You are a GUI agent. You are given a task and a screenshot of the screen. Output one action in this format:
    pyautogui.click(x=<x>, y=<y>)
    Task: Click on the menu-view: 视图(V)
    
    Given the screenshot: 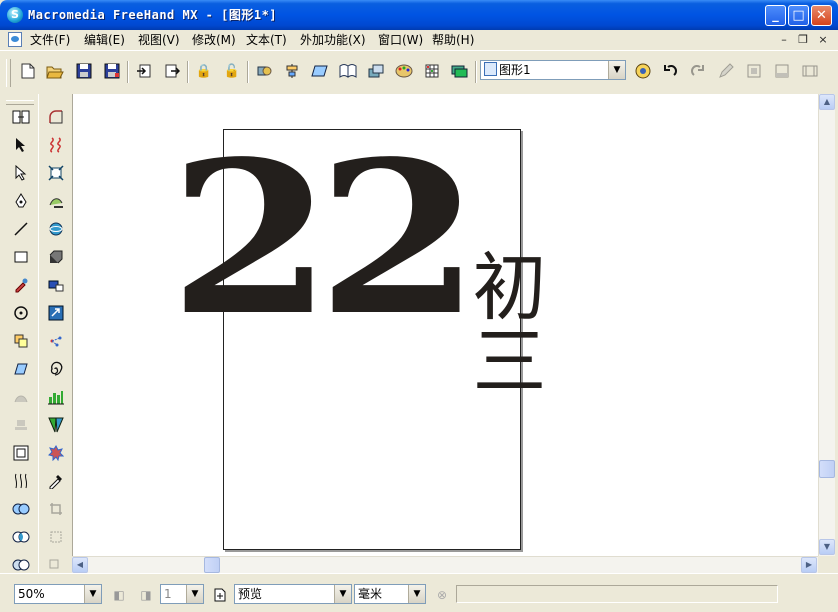 What is the action you would take?
    pyautogui.click(x=159, y=40)
    